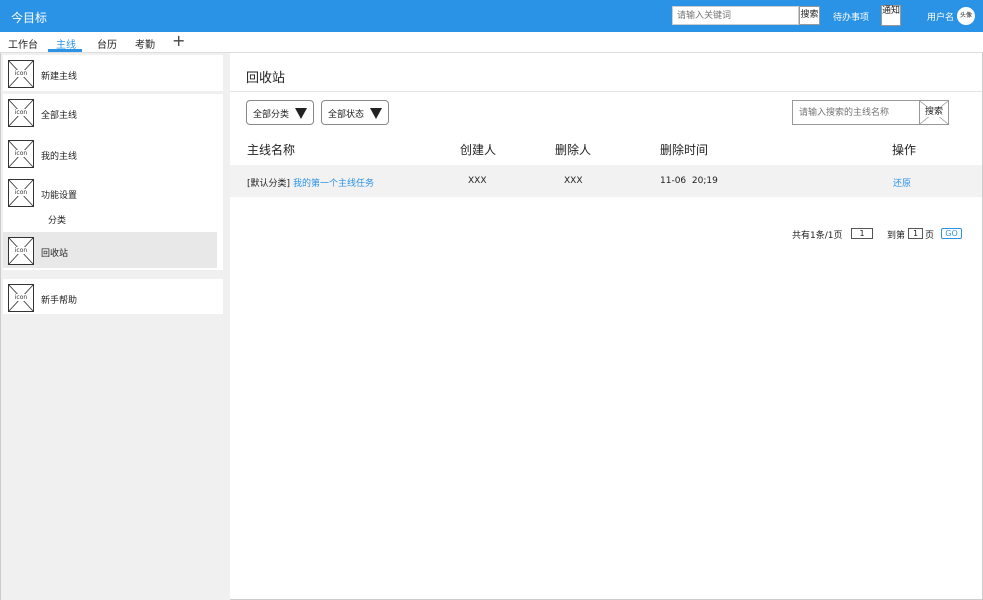 This screenshot has width=983, height=600. I want to click on column-header-deleter: 删除人, so click(573, 150).